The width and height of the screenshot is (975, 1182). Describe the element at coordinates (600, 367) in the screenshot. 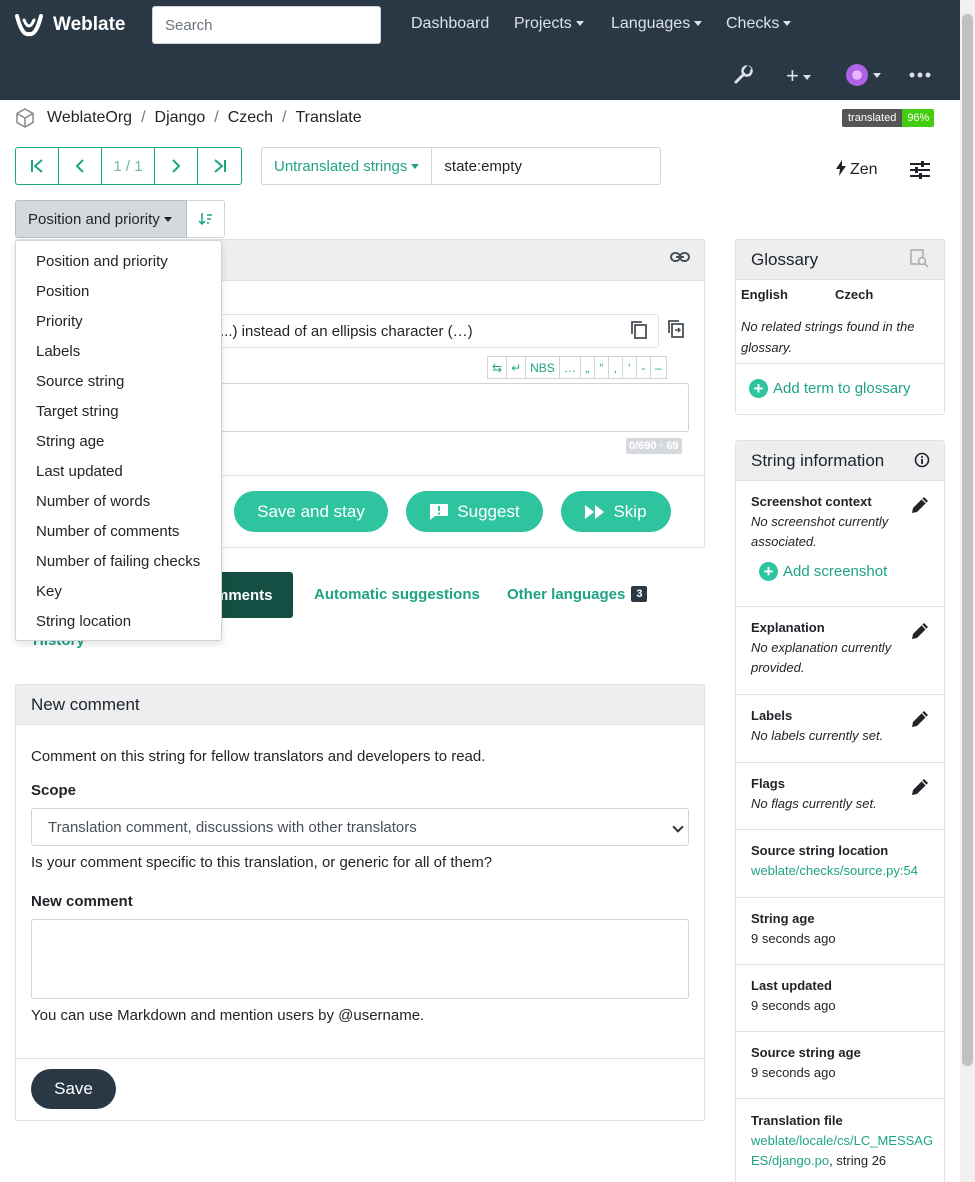

I see `char-button: “` at that location.